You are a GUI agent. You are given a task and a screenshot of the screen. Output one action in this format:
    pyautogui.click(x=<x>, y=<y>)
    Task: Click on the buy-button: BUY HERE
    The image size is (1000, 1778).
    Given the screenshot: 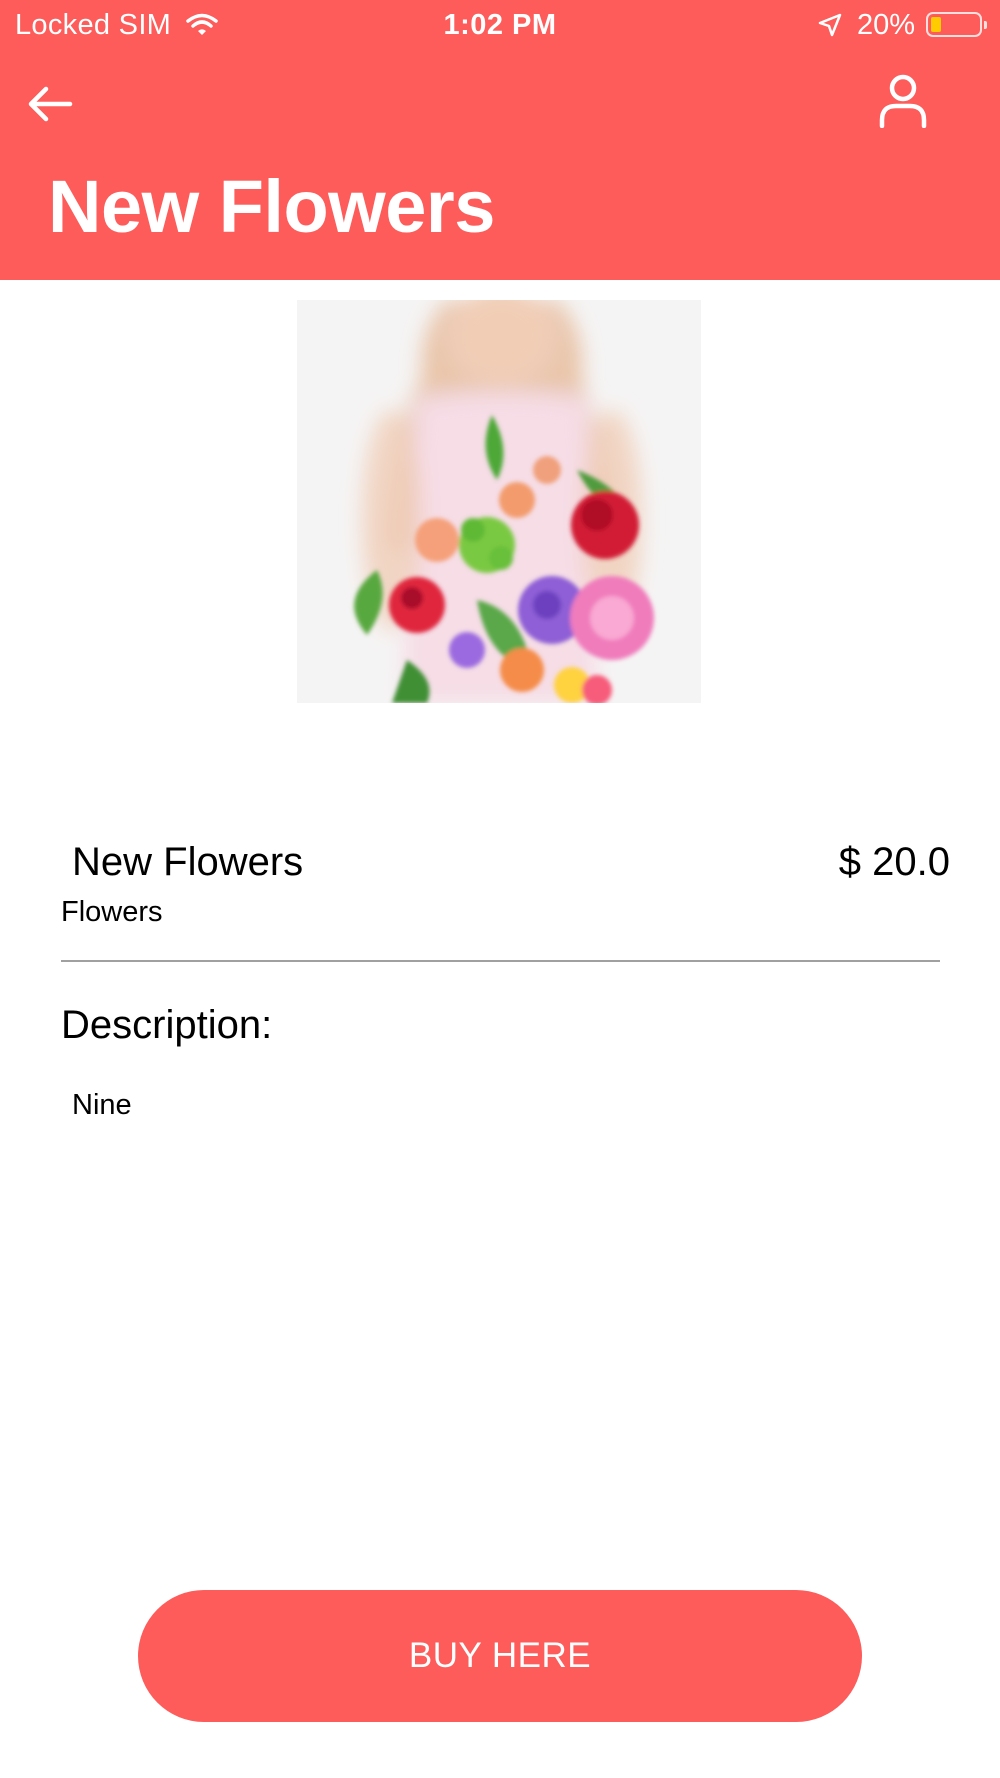 What is the action you would take?
    pyautogui.click(x=500, y=1656)
    